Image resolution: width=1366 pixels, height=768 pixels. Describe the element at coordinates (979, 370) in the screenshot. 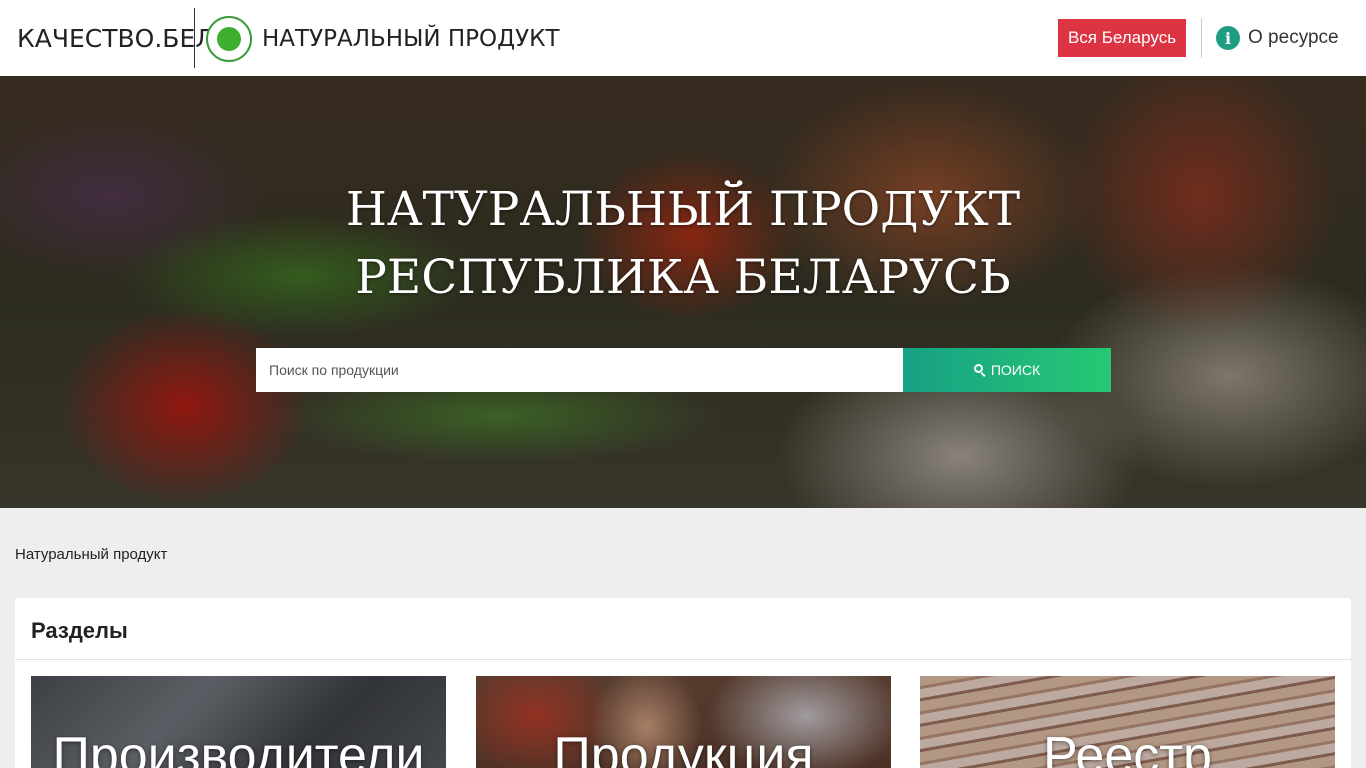

I see `search-icon` at that location.